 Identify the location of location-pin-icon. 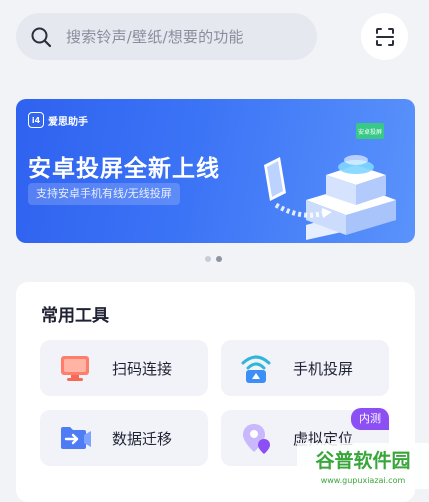
(256, 439).